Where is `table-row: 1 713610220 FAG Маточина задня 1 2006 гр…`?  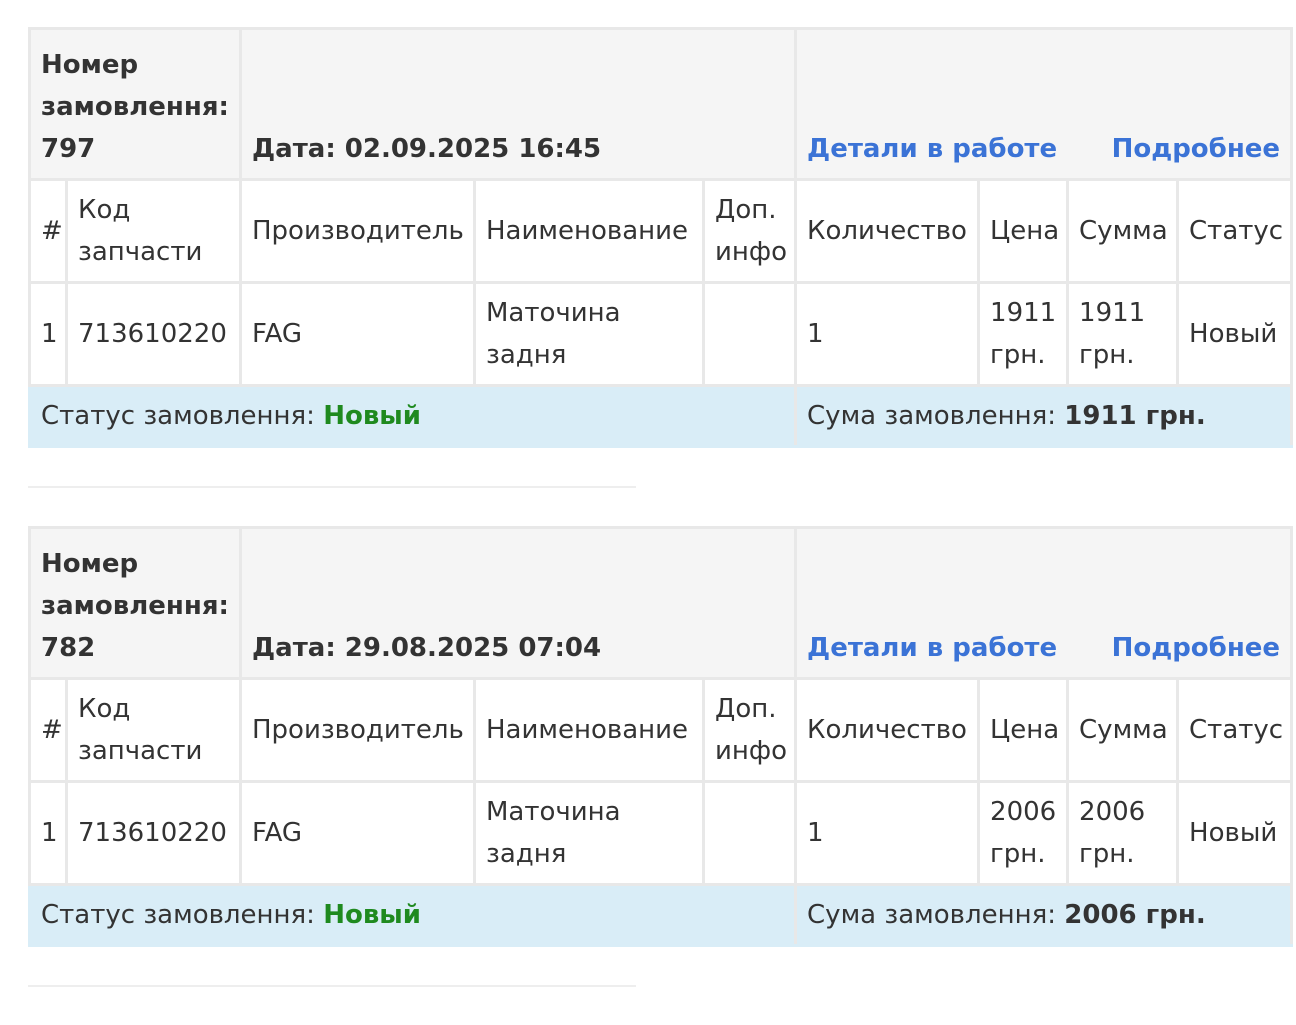 table-row: 1 713610220 FAG Маточина задня 1 2006 гр… is located at coordinates (661, 833).